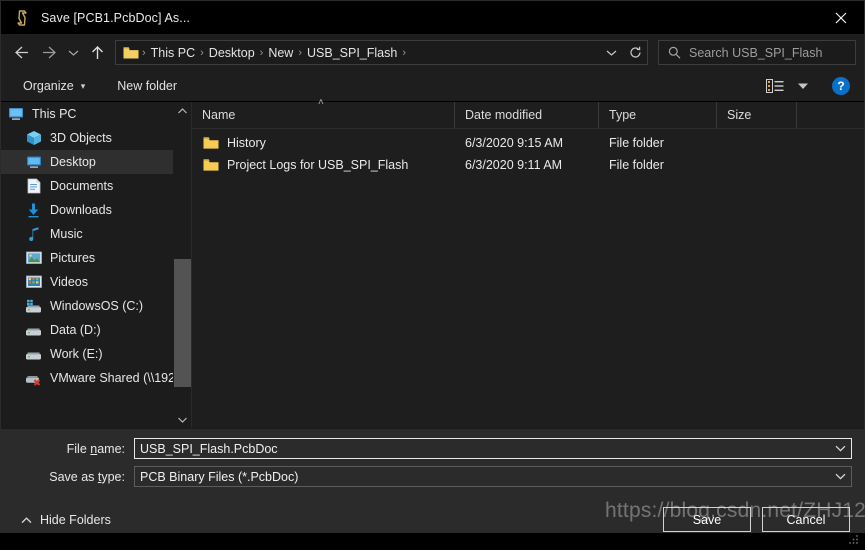  What do you see at coordinates (75, 330) in the screenshot?
I see `sidebar-item-label: Data (D:)` at bounding box center [75, 330].